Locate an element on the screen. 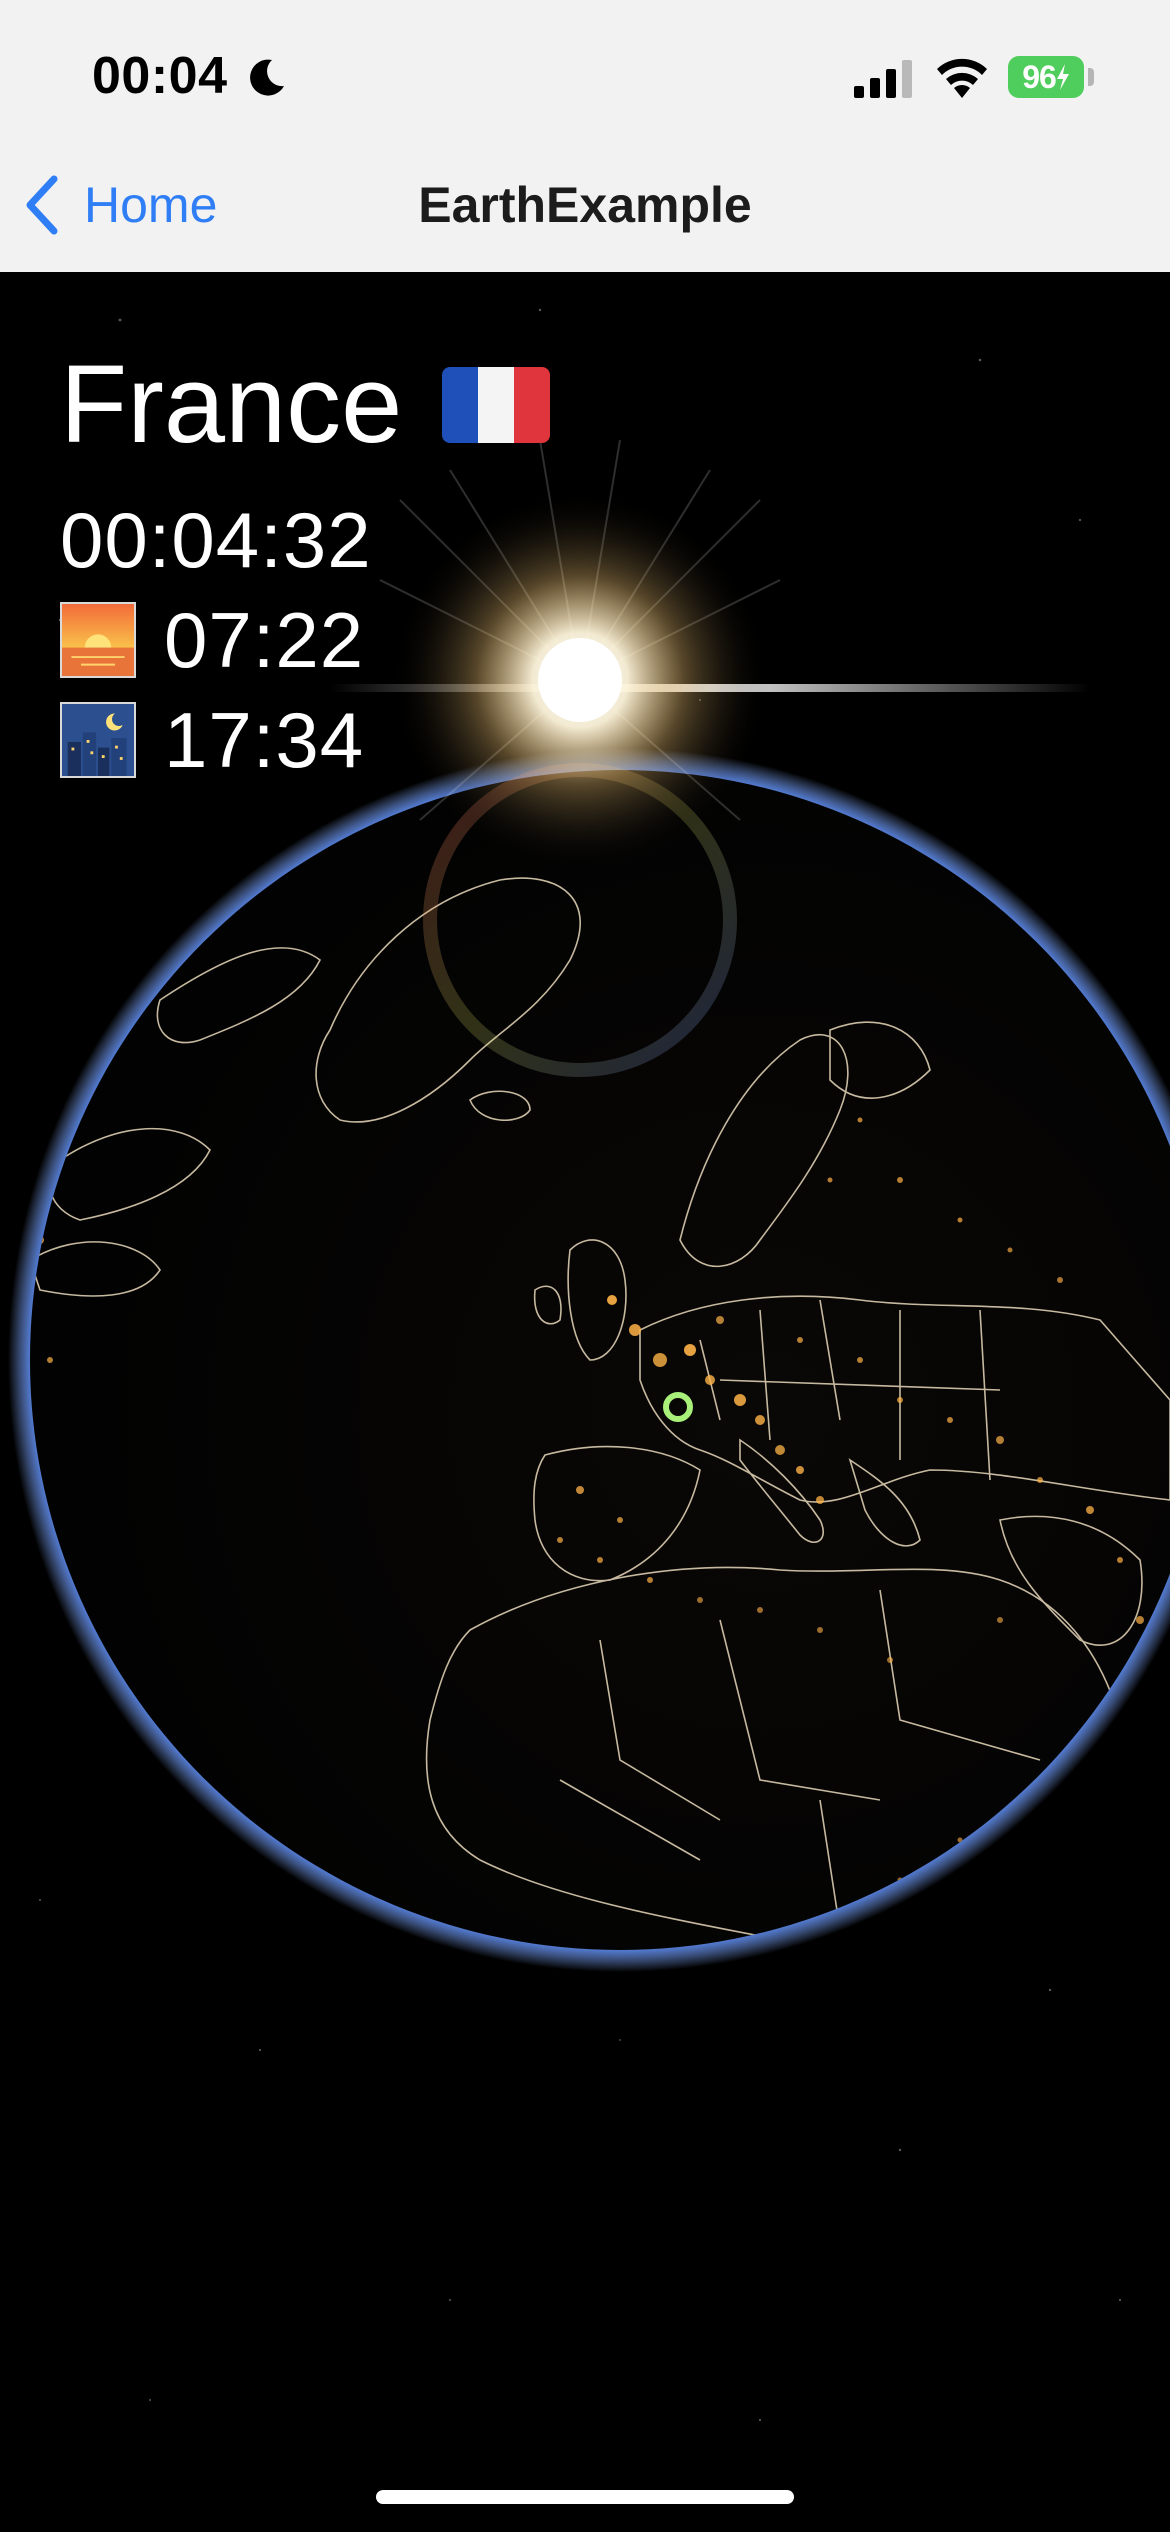  sunset-time: 17:34 is located at coordinates (264, 739).